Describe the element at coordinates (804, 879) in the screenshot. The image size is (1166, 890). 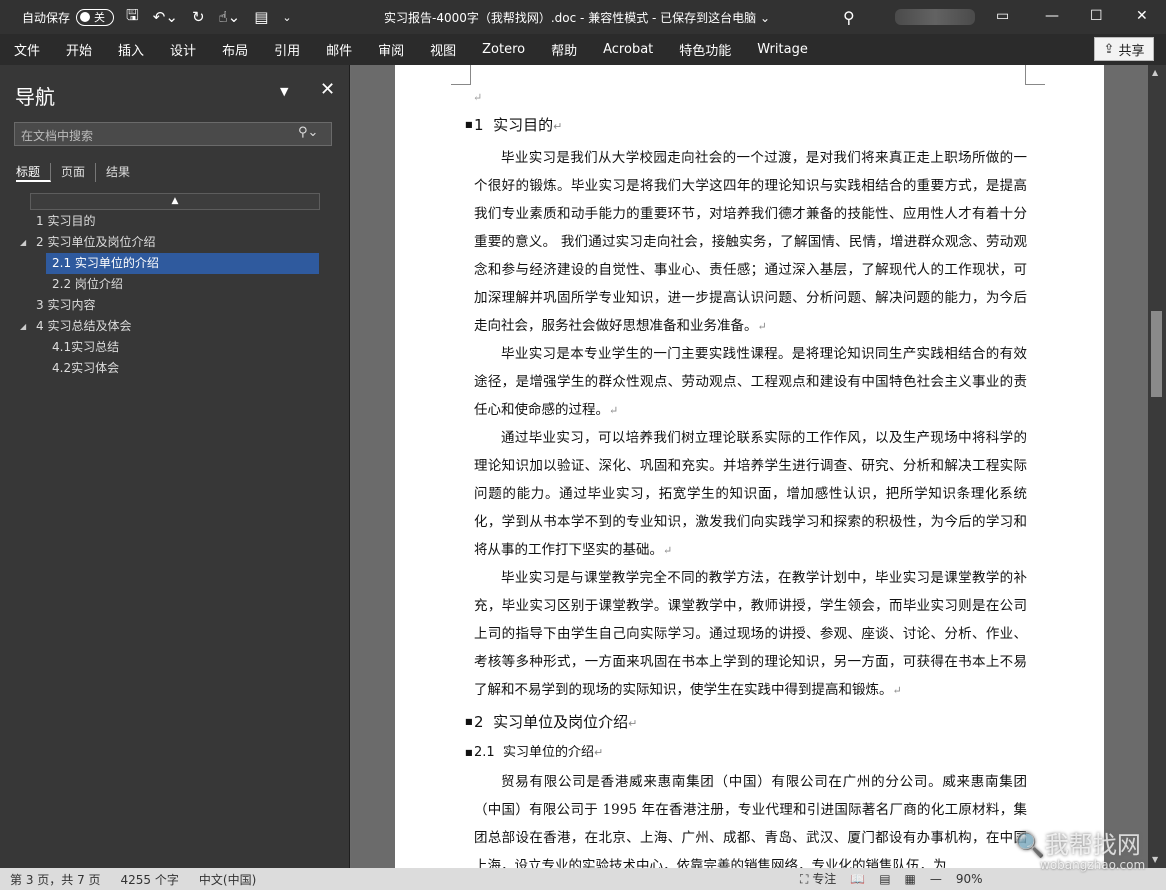
I see `focus-icon: ⛶` at that location.